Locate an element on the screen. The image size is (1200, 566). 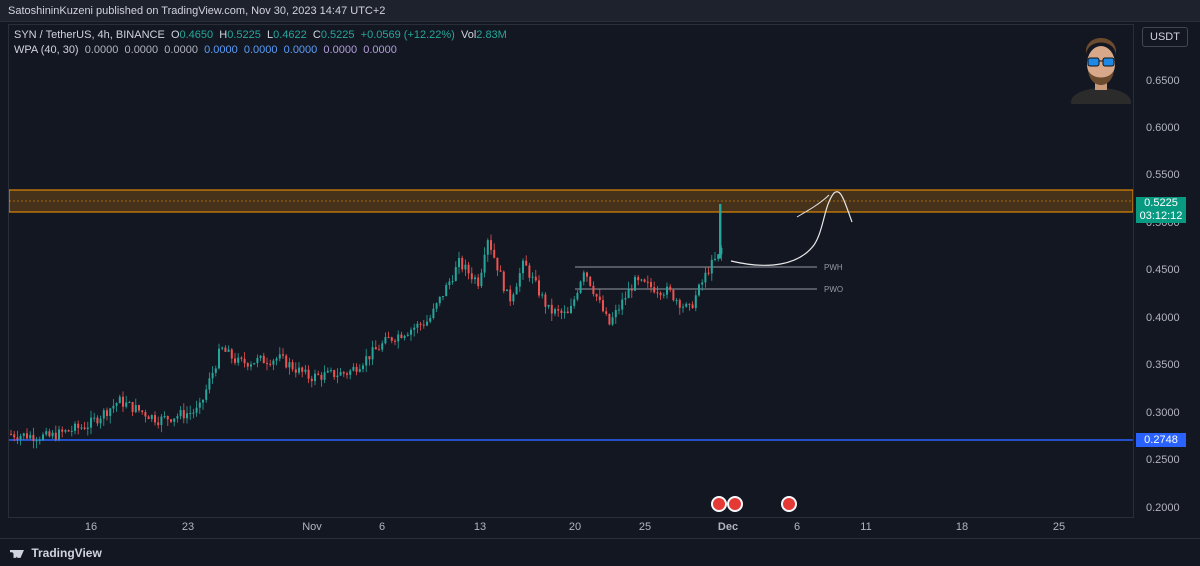
time-label: 6 is located at coordinates (797, 527).